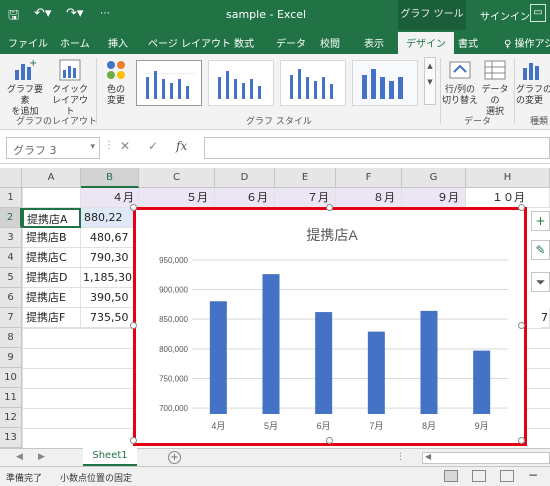 The image size is (550, 486). Describe the element at coordinates (305, 178) in the screenshot. I see `column-header-e: E` at that location.